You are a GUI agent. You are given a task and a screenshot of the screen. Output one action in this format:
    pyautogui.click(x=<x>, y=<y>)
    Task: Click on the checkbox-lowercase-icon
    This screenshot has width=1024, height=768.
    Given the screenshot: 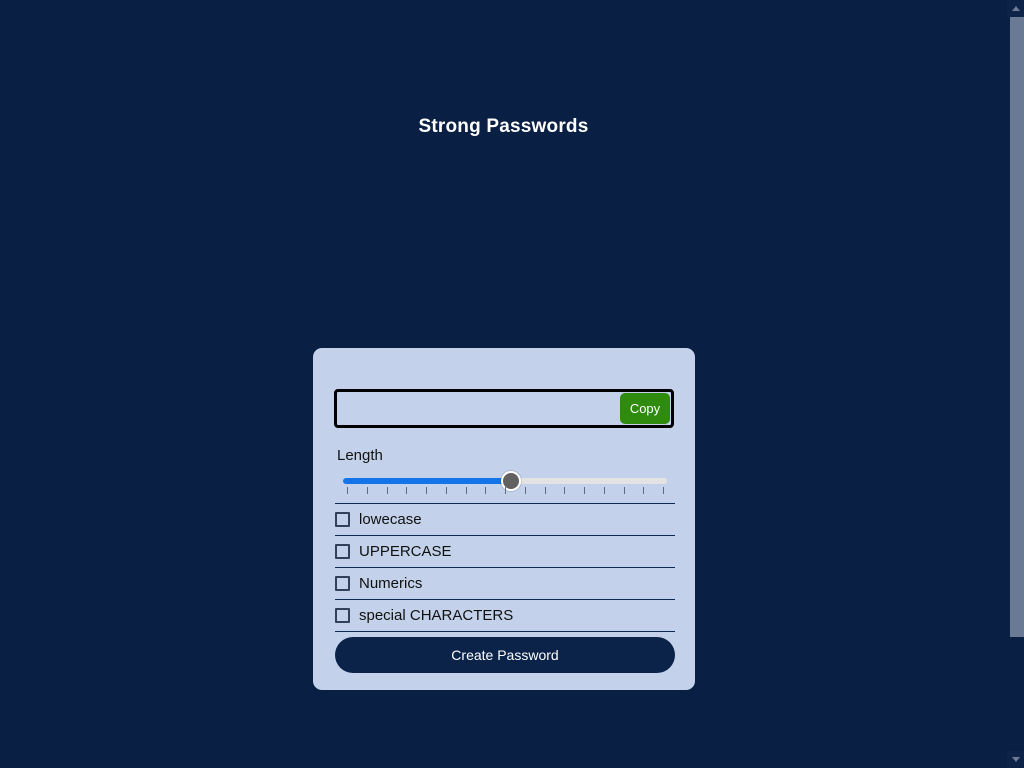 What is the action you would take?
    pyautogui.click(x=342, y=519)
    